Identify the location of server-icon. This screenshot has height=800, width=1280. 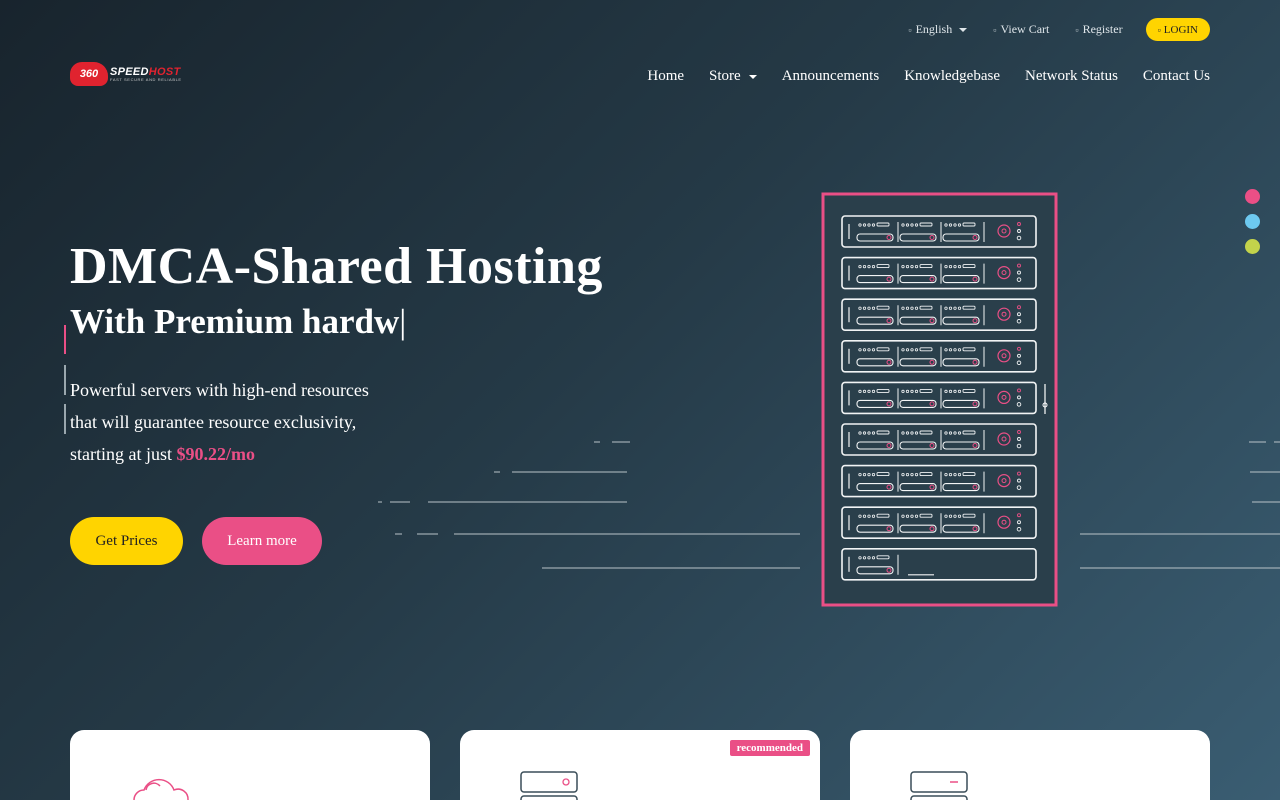
(549, 785).